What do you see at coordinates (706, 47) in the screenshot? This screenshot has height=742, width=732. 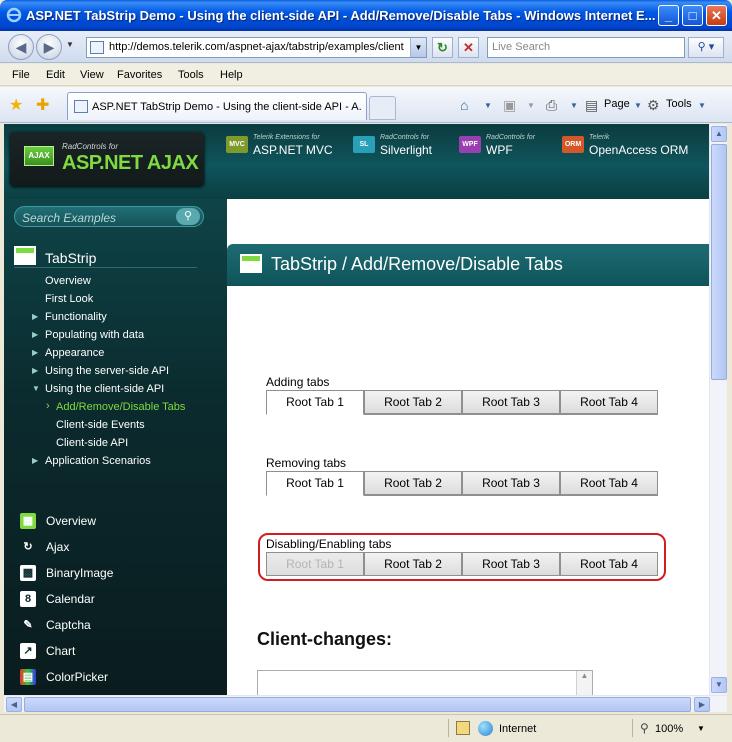 I see `search-icon: ⚲ ▾` at bounding box center [706, 47].